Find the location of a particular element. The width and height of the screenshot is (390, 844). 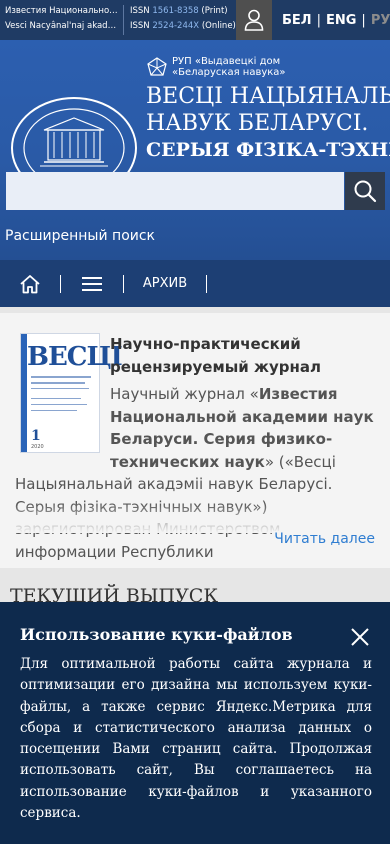

lang-eng: ENG is located at coordinates (341, 20).